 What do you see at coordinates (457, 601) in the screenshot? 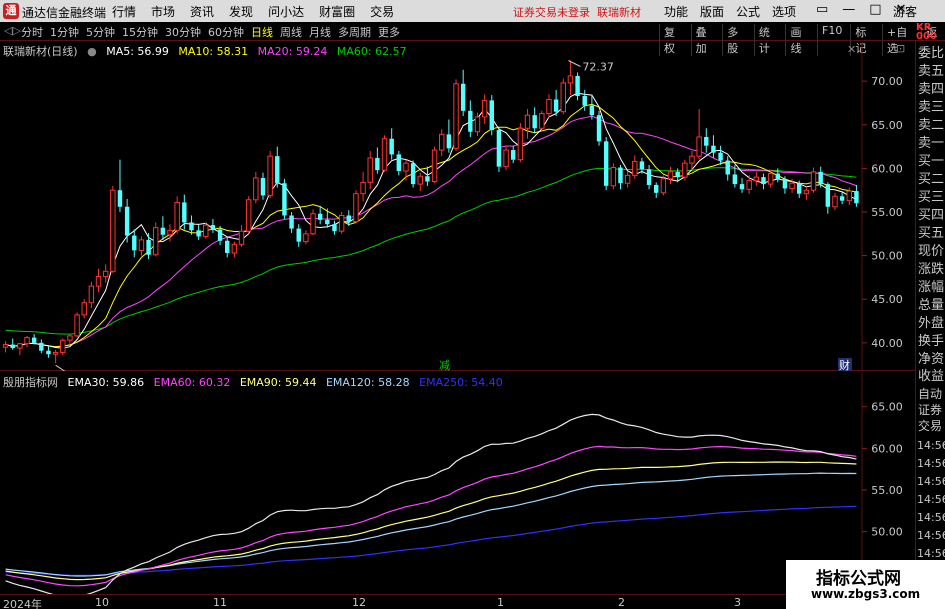
I see `x-axis: 2024年 10 11 12 1 2 3` at bounding box center [457, 601].